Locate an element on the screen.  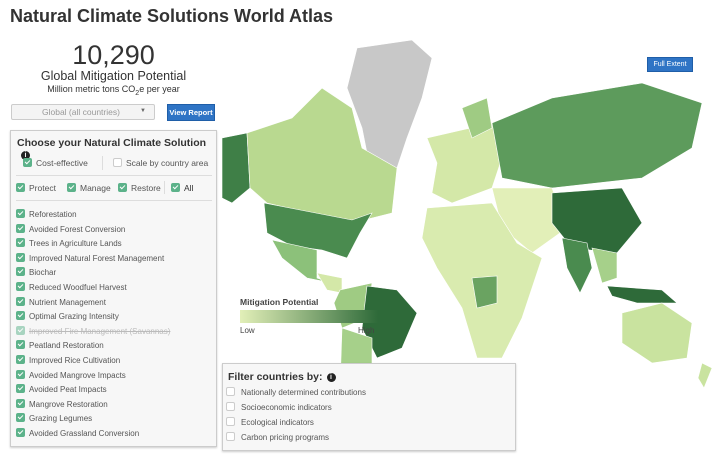
legend-title: Mitigation Potential is located at coordinates (279, 302).